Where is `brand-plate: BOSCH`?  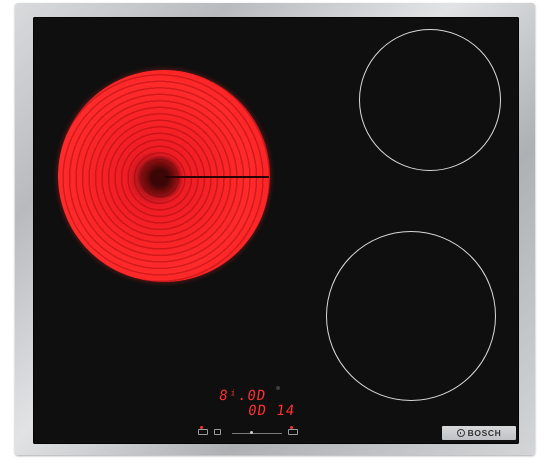
brand-plate: BOSCH is located at coordinates (479, 433).